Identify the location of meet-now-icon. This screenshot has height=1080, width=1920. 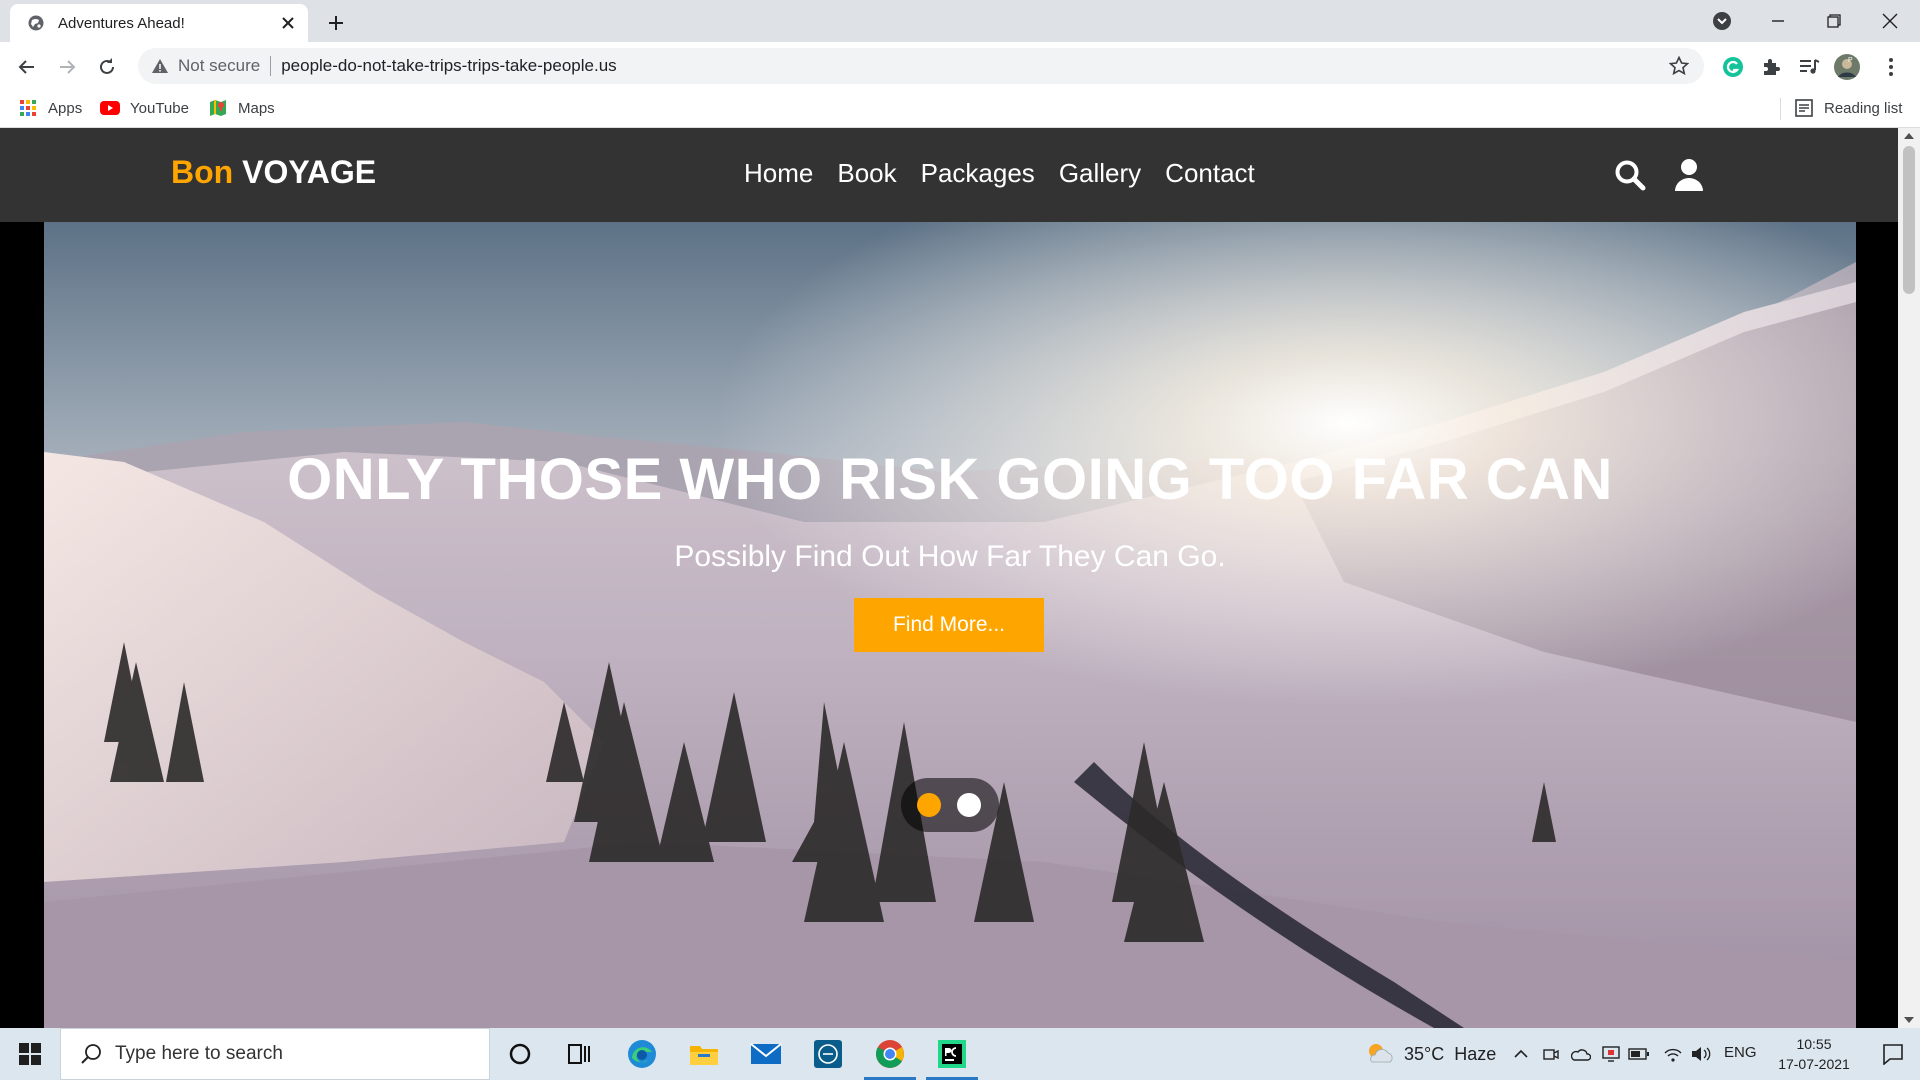
(1551, 1054).